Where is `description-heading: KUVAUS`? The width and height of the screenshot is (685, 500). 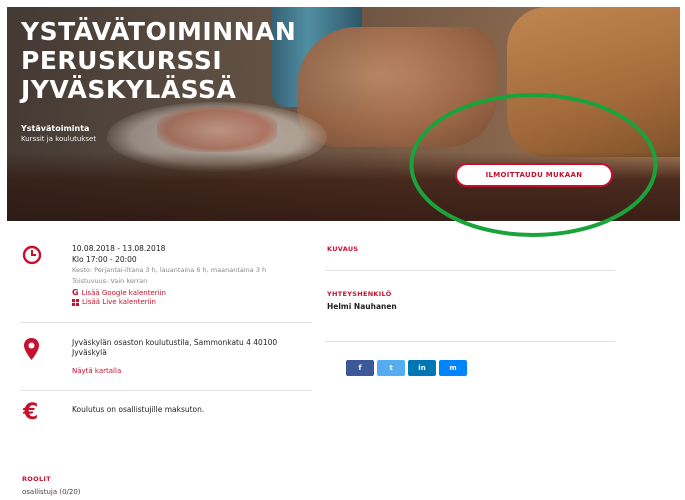 description-heading: KUVAUS is located at coordinates (343, 249).